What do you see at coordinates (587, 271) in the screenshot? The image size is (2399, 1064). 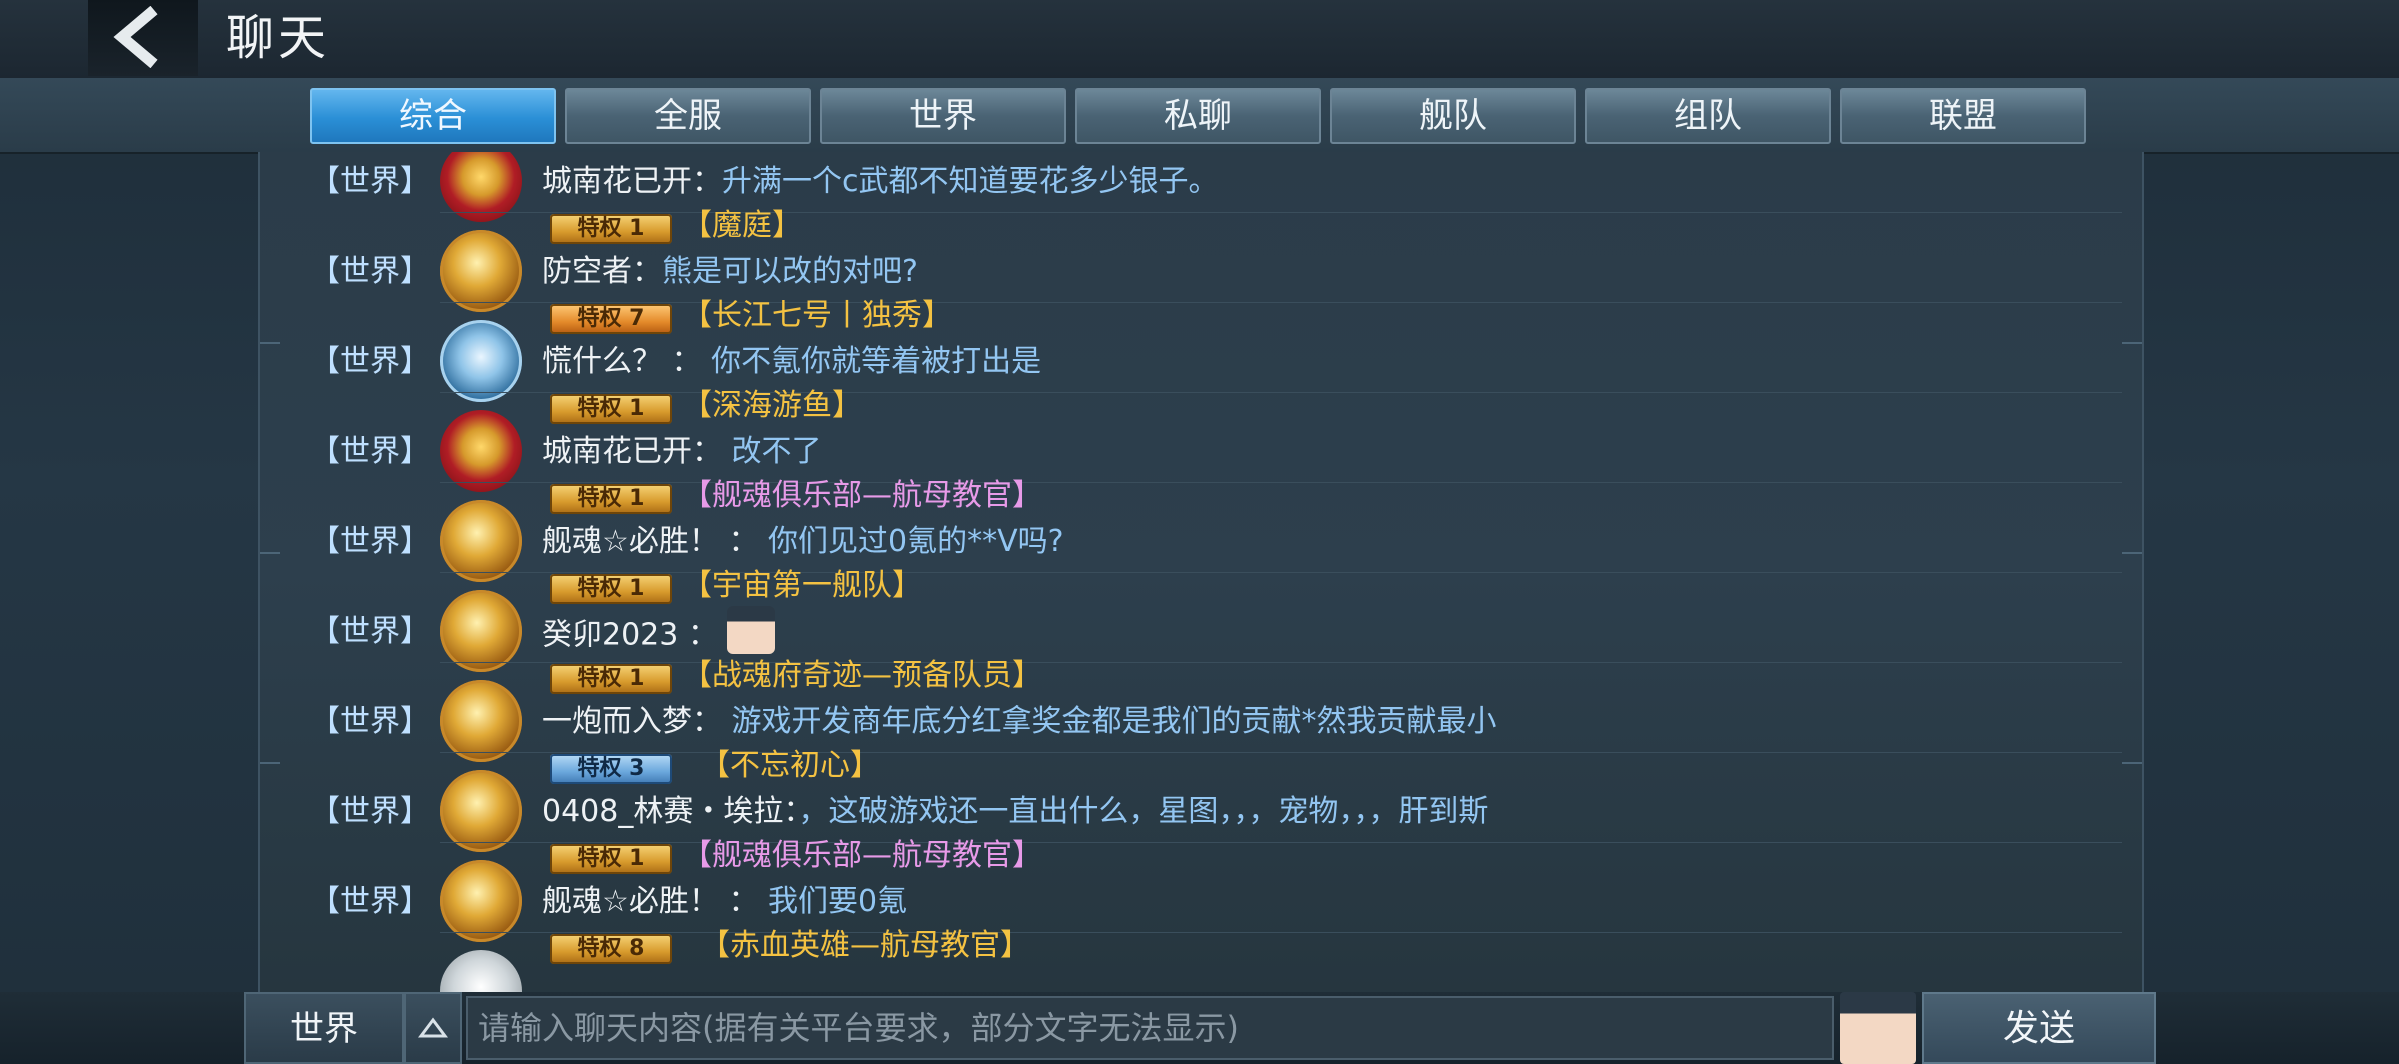 I see `sender-name: 防空者` at bounding box center [587, 271].